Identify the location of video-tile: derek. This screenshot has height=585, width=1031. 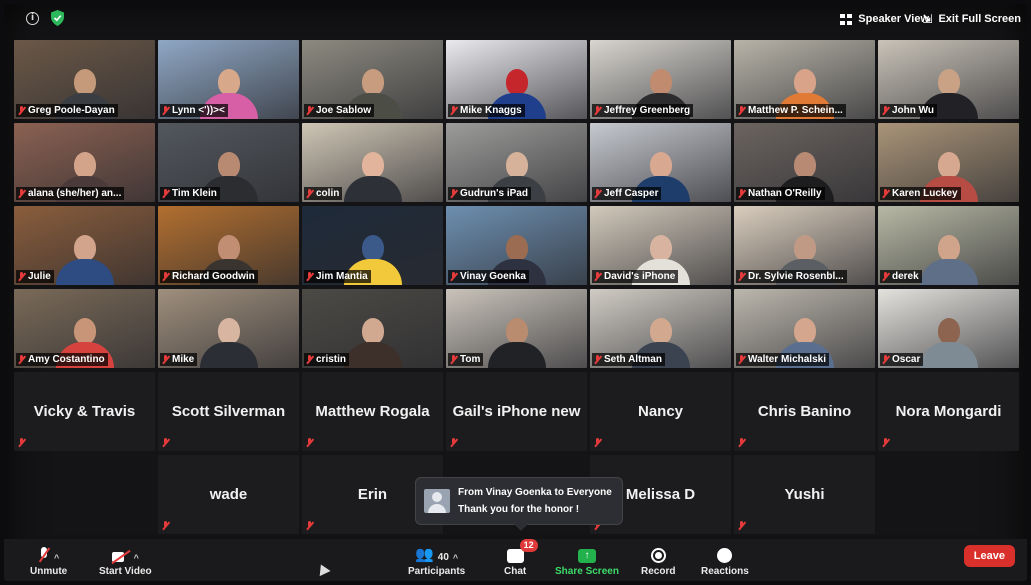
(948, 245).